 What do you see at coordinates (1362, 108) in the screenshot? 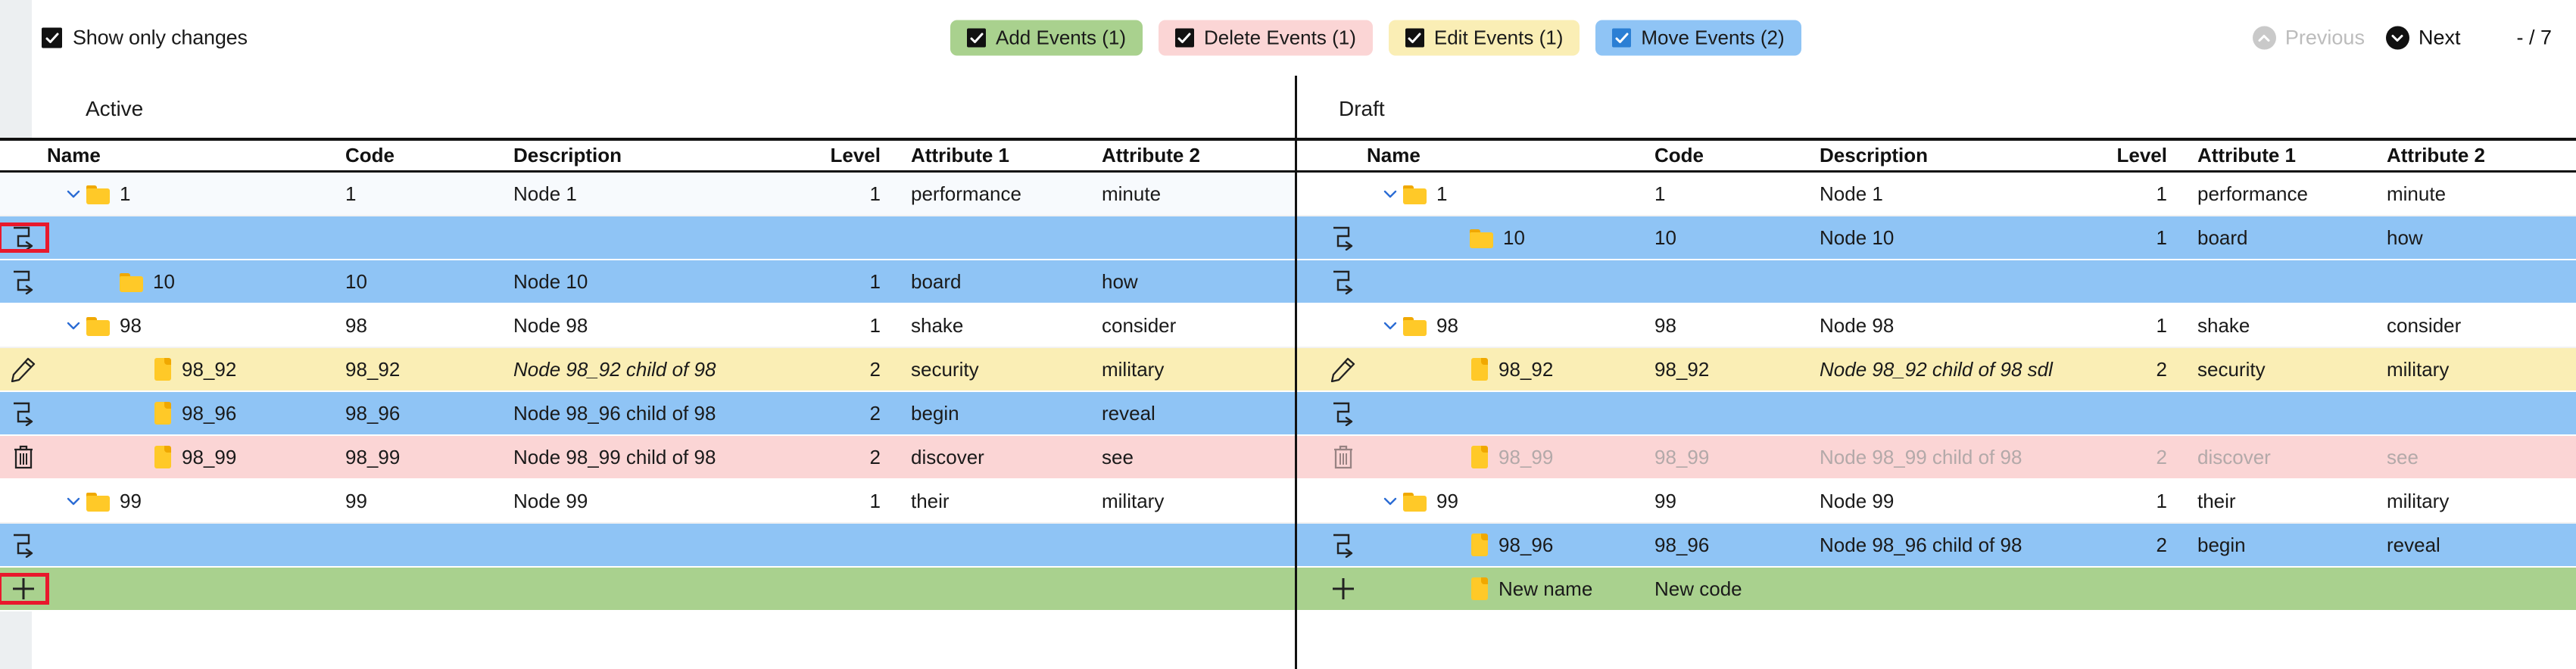
I see `draft-panel-title: Draft` at bounding box center [1362, 108].